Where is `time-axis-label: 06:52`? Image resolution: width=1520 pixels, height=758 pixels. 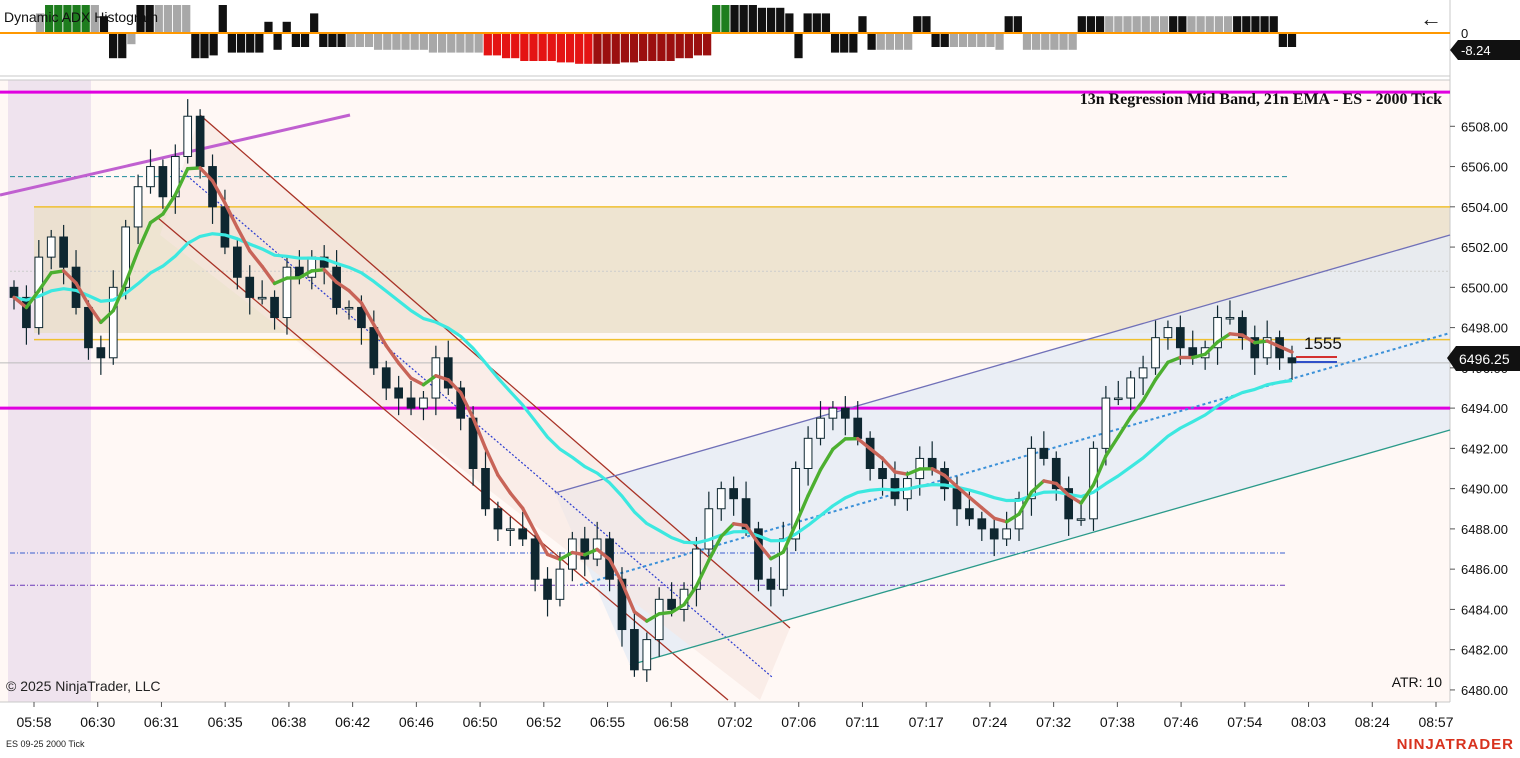 time-axis-label: 06:52 is located at coordinates (543, 722).